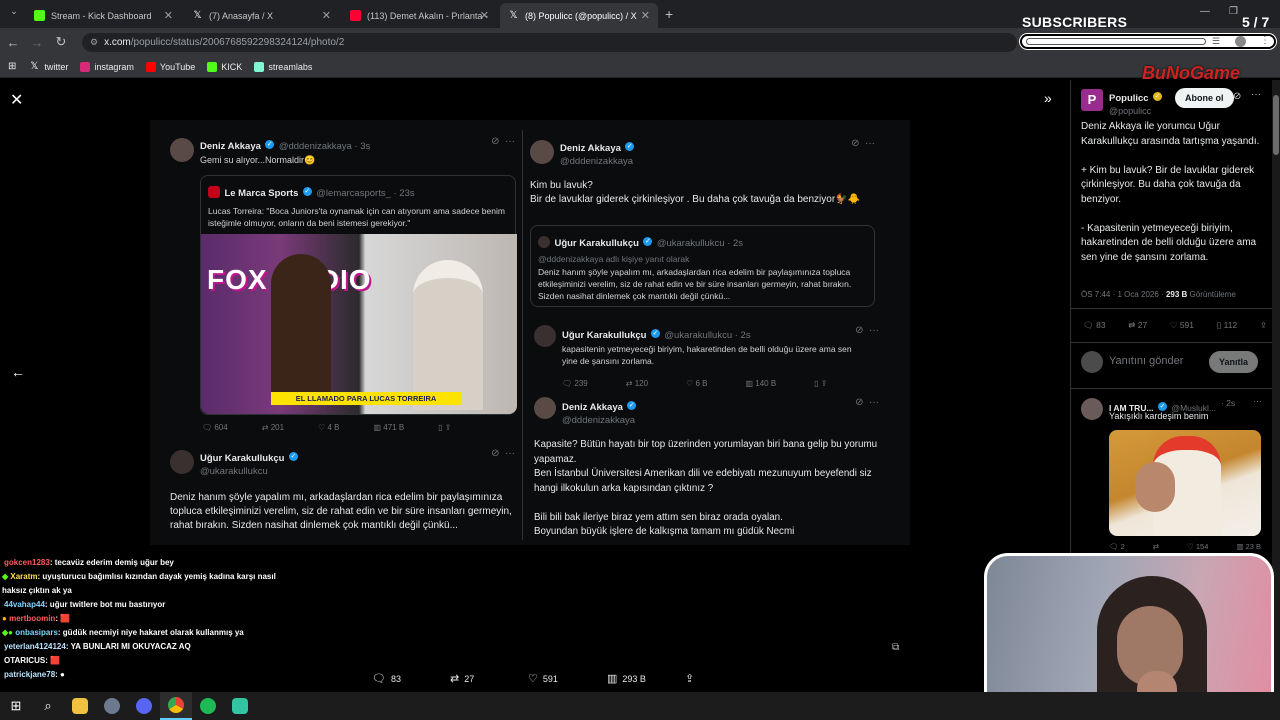 The image size is (1280, 720). What do you see at coordinates (293, 457) in the screenshot?
I see `verified-icon: ✓` at bounding box center [293, 457].